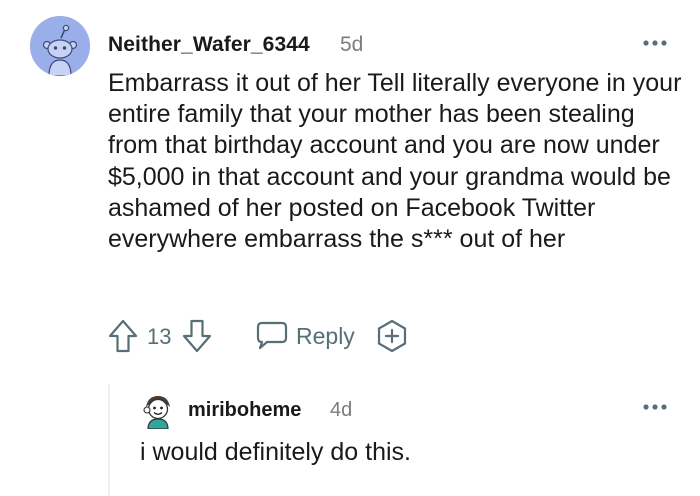 This screenshot has height=496, width=700. Describe the element at coordinates (244, 410) in the screenshot. I see `reply-username: miriboheme` at that location.